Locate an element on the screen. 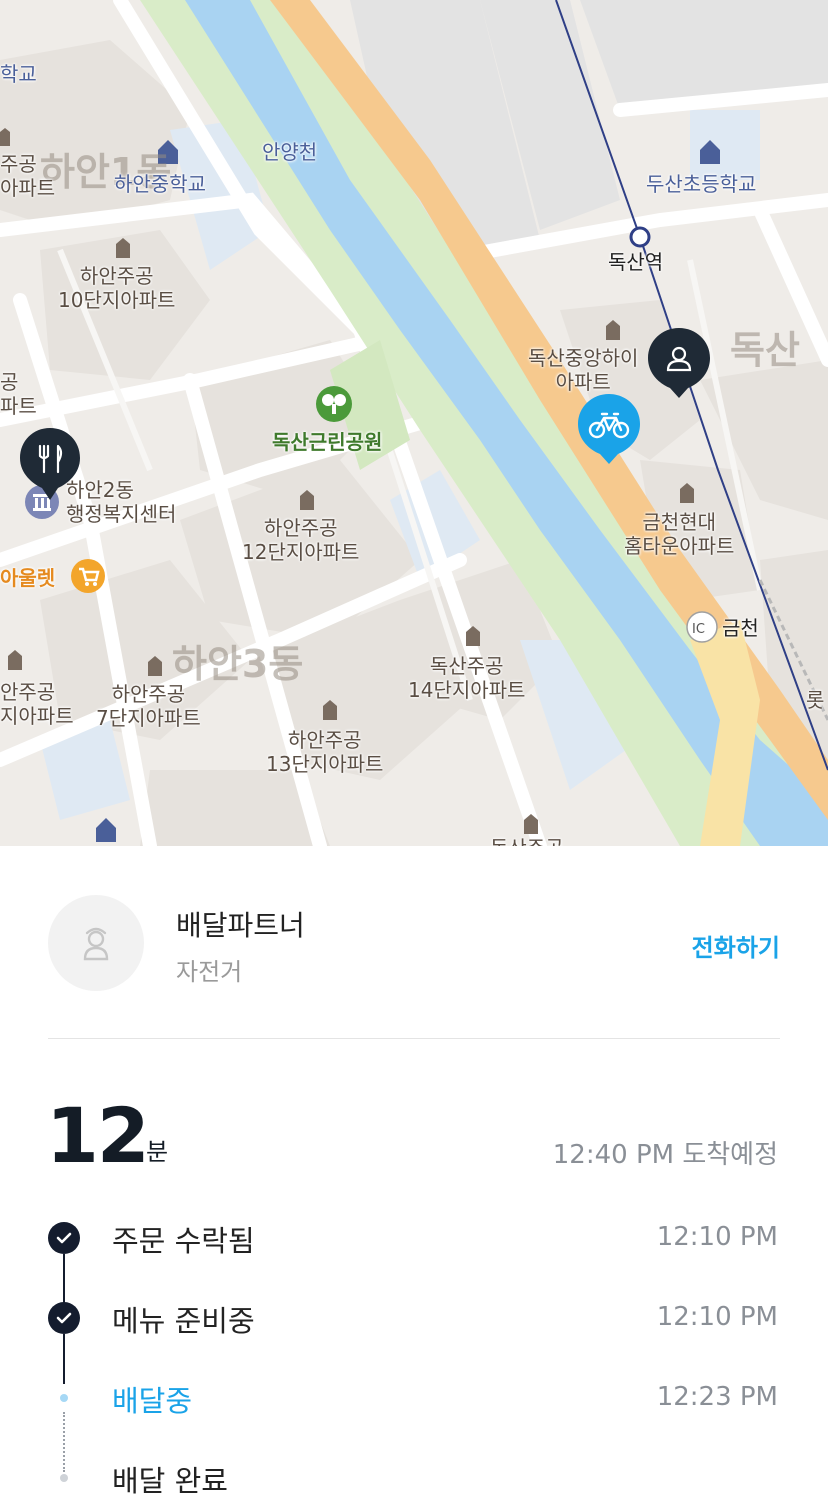 Image resolution: width=828 pixels, height=1502 pixels. map-label-jugong-7-left: 안주공 지아파트 is located at coordinates (37, 704).